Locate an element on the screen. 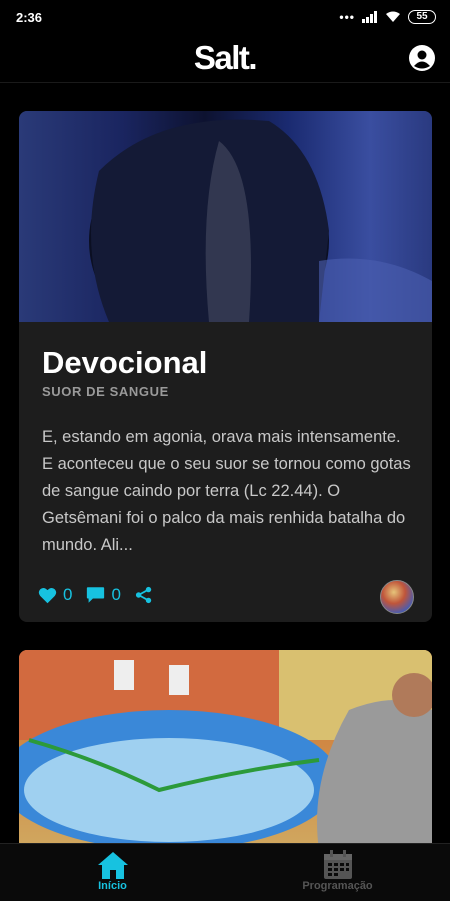 The width and height of the screenshot is (450, 901). comment-count: 0 is located at coordinates (116, 594).